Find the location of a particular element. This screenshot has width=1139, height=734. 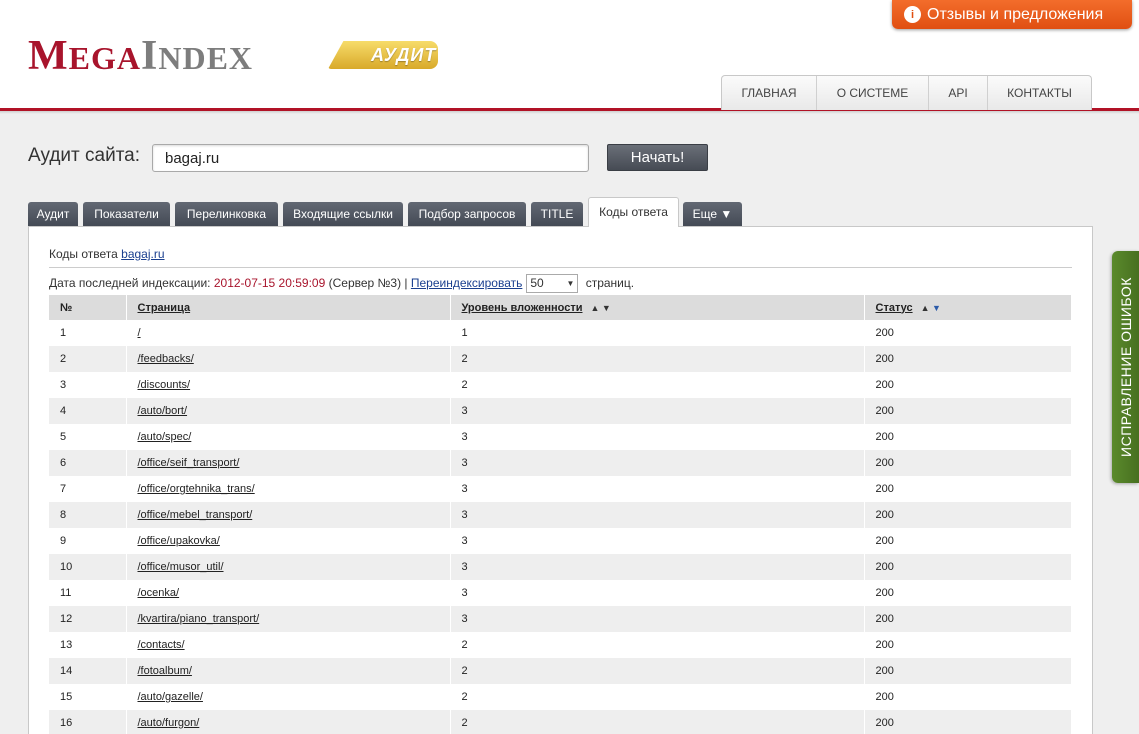

error-report-tab: ИСПРАВЛЕНИЕ ОШИБОК is located at coordinates (1125, 367).